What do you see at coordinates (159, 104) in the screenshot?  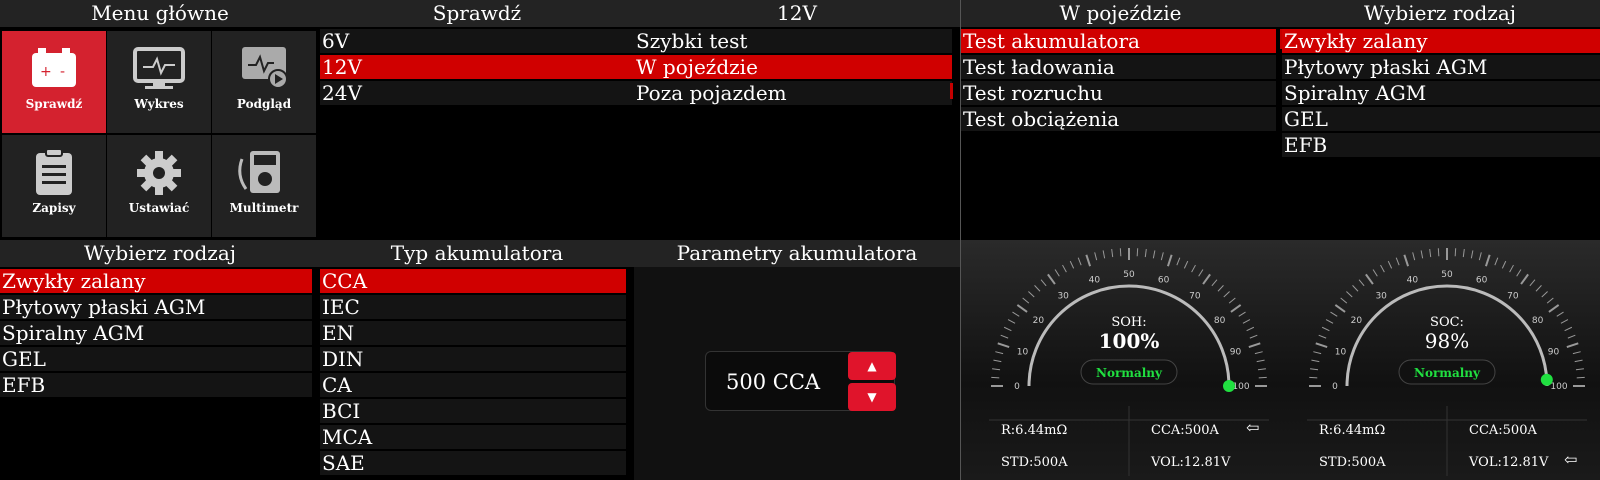 I see `tile-chart-label: Wykres` at bounding box center [159, 104].